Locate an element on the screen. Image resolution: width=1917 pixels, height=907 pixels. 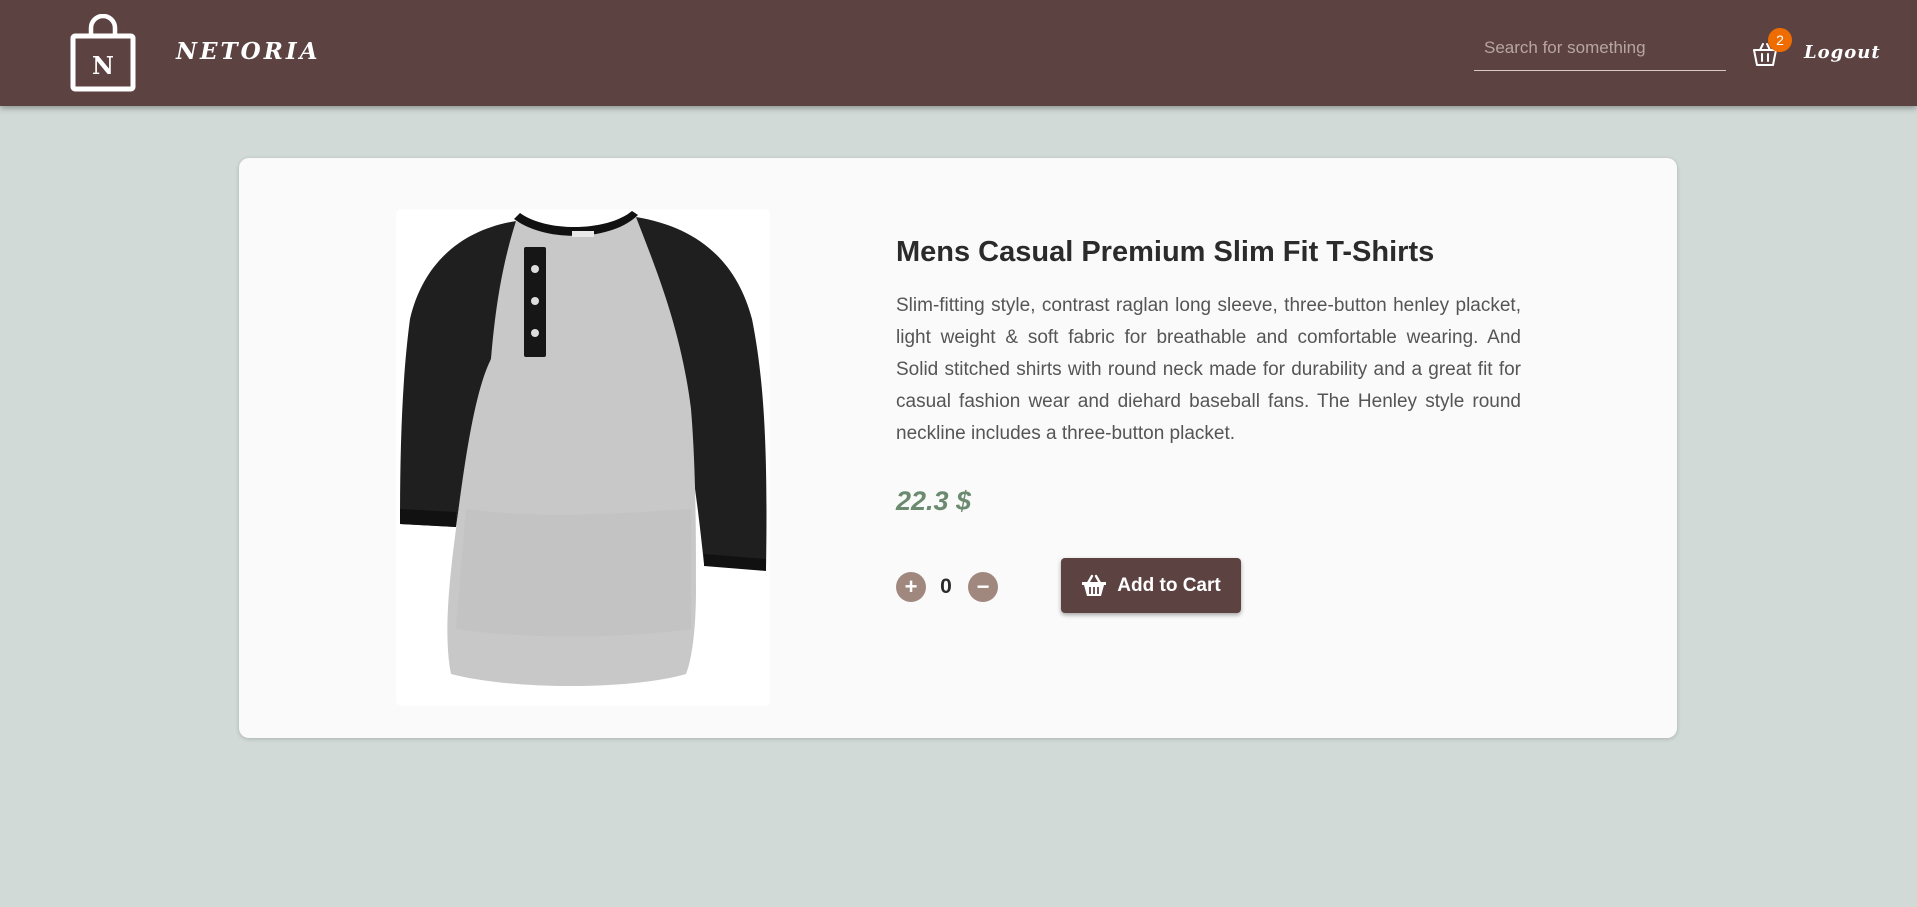
add-to-cart-button: Add to Cart is located at coordinates (1151, 585).